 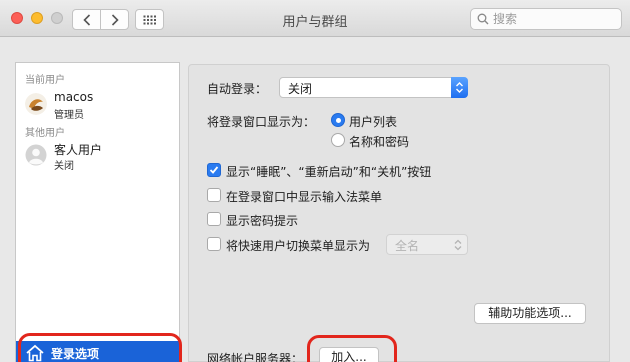 What do you see at coordinates (555, 19) in the screenshot?
I see `search-input` at bounding box center [555, 19].